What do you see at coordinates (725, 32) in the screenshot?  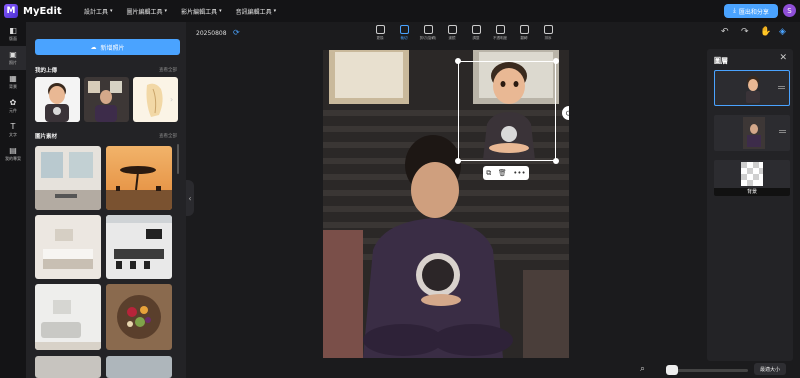 I see `undo-icon: ↶` at bounding box center [725, 32].